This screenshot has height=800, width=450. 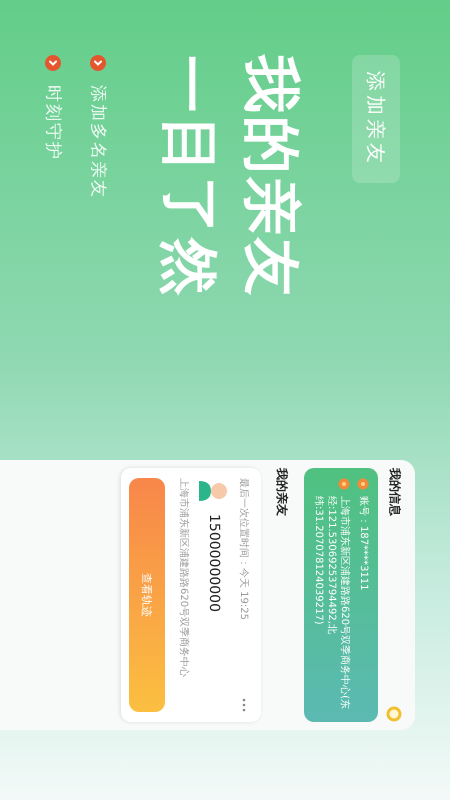 What do you see at coordinates (331, 603) in the screenshot?
I see `address-text: 上海市浦东新区浦建路路620号双季商务中心(东经:121.53069253794492,北纬:31.207078124039217)` at bounding box center [331, 603].